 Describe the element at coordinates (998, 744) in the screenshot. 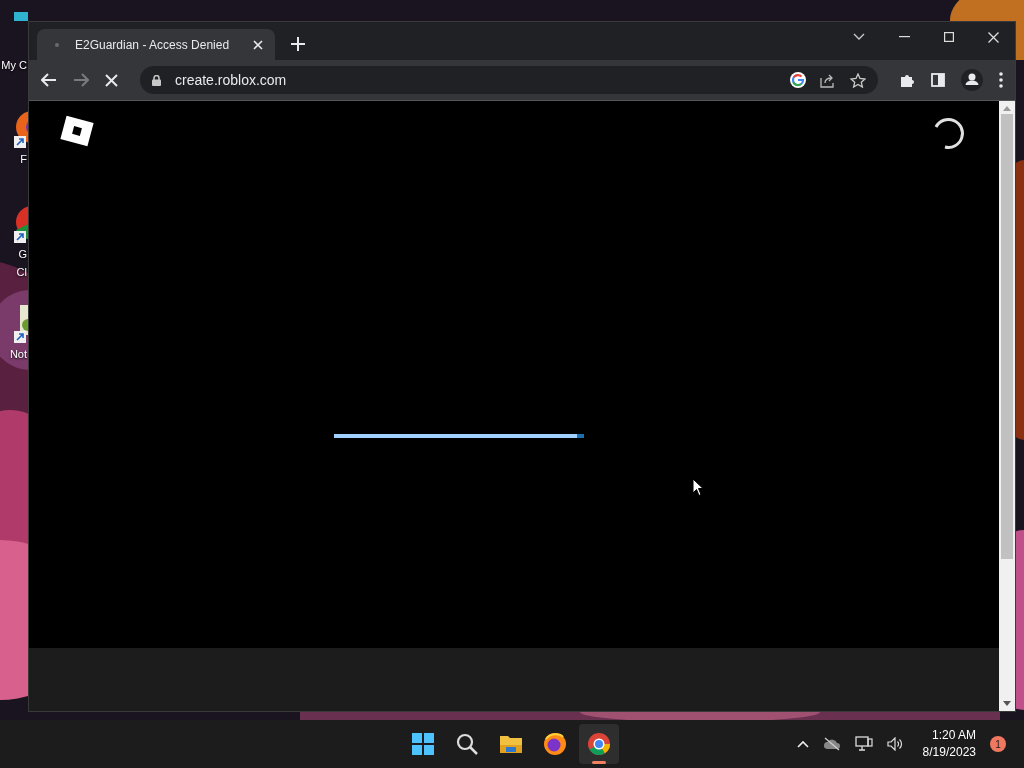

I see `notification-badge: 1` at that location.